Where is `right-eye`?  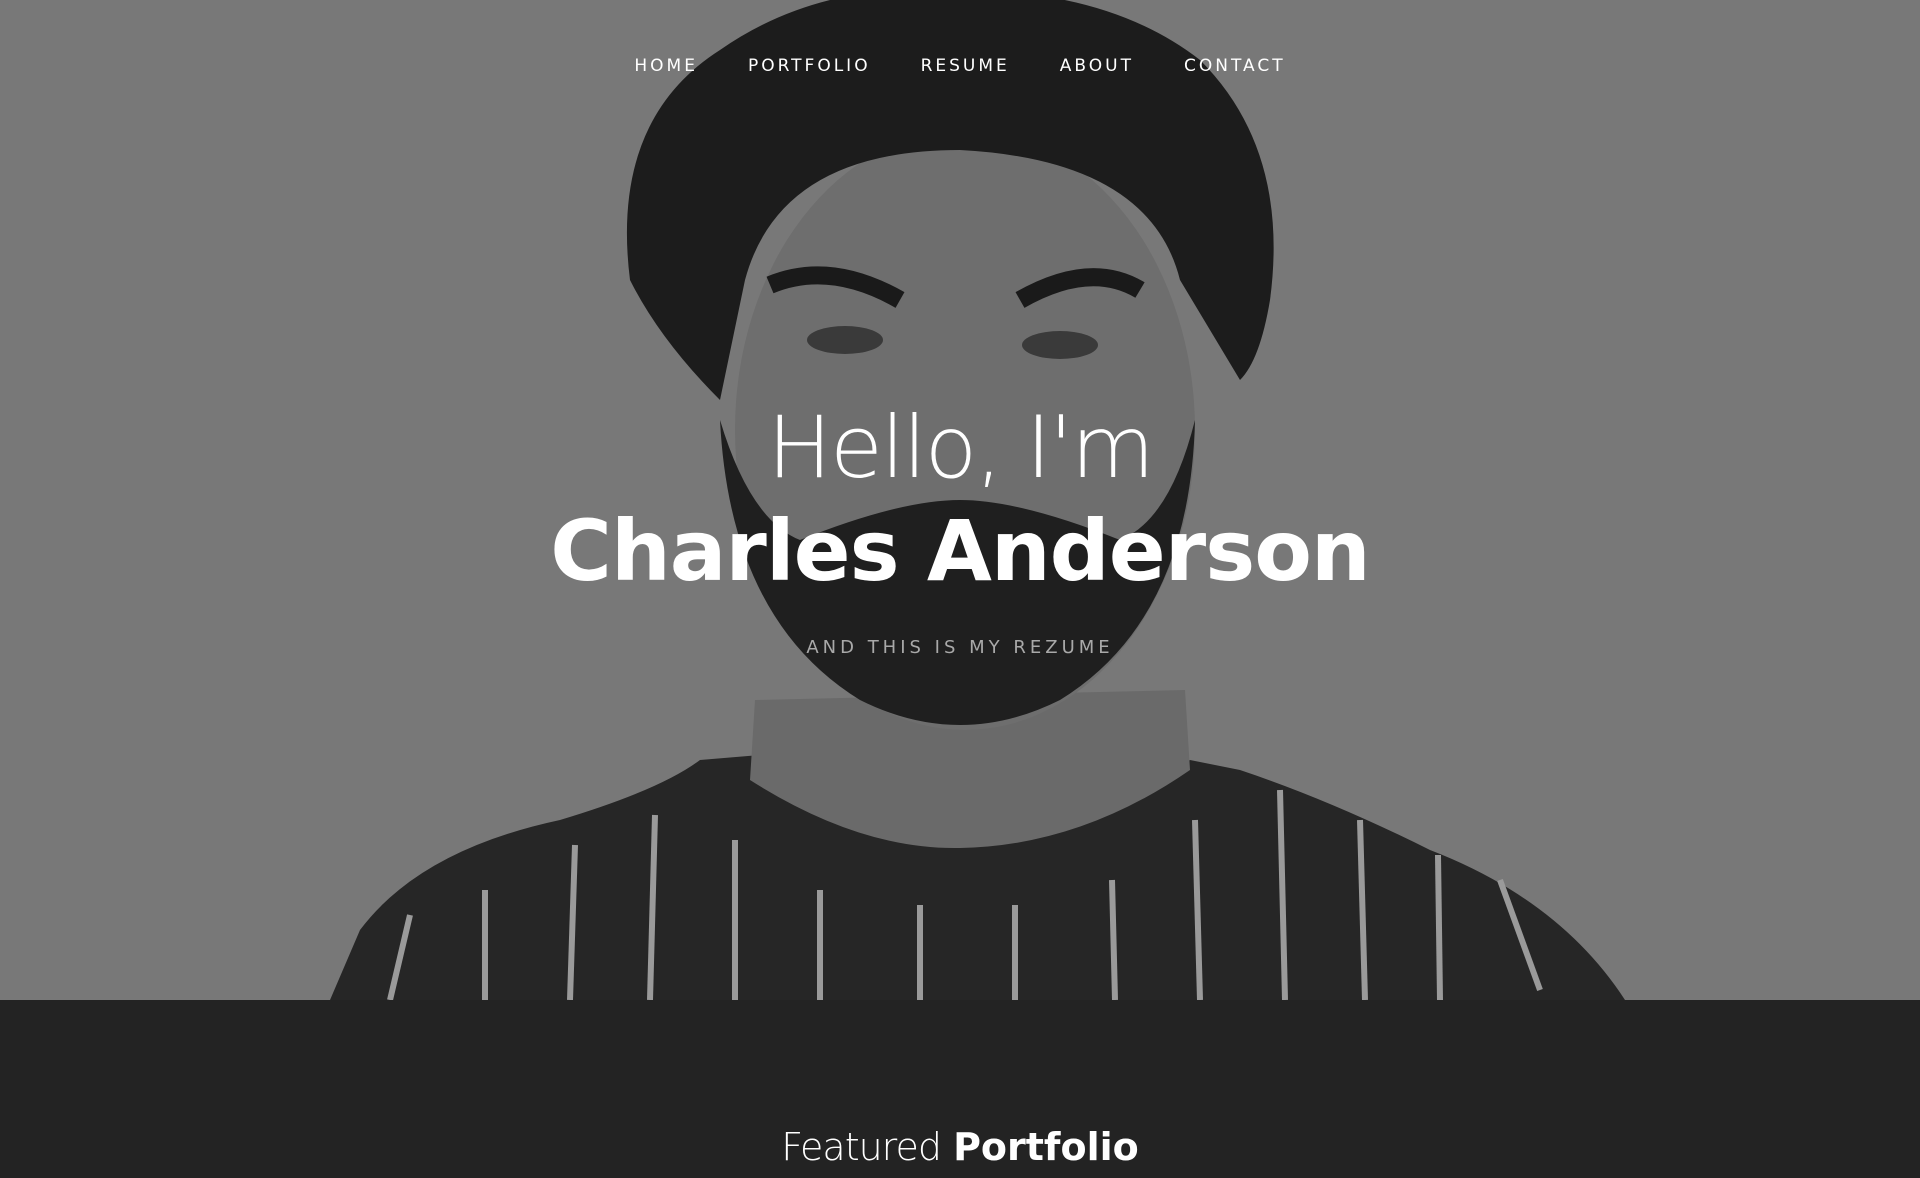
right-eye is located at coordinates (1060, 345).